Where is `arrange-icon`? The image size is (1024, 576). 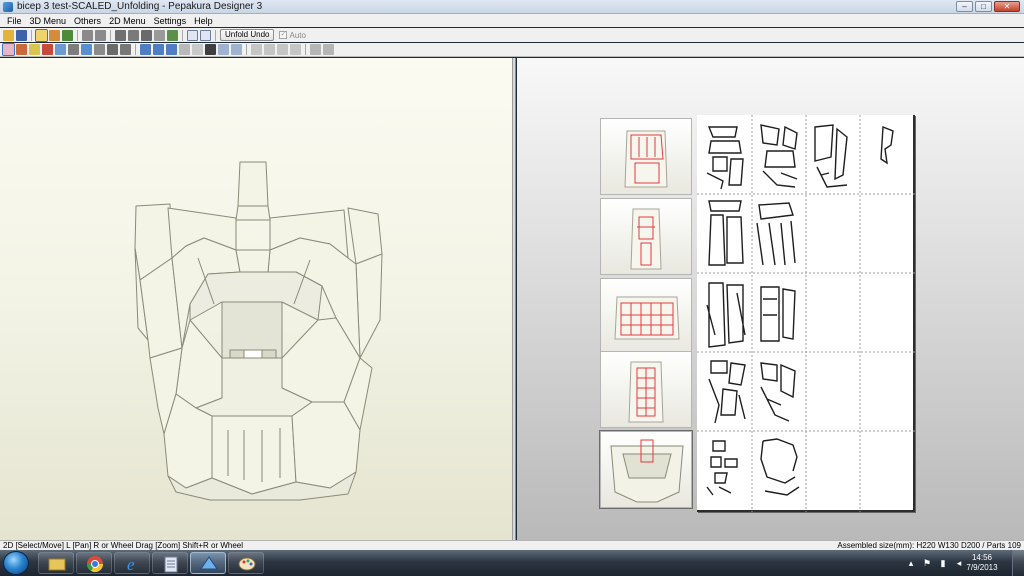
arrange-icon is located at coordinates (256, 49).